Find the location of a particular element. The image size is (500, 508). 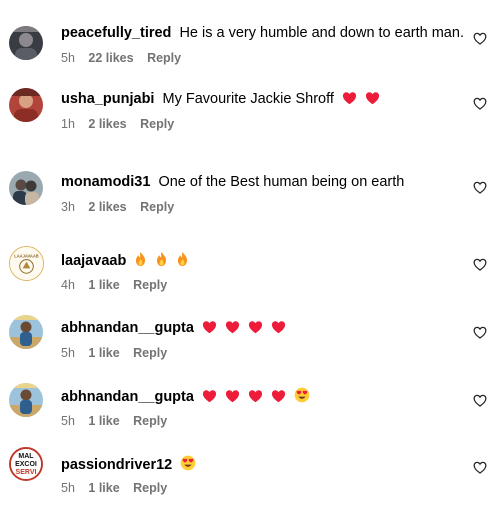

comment-text: One of the Best human being on earth is located at coordinates (281, 182).